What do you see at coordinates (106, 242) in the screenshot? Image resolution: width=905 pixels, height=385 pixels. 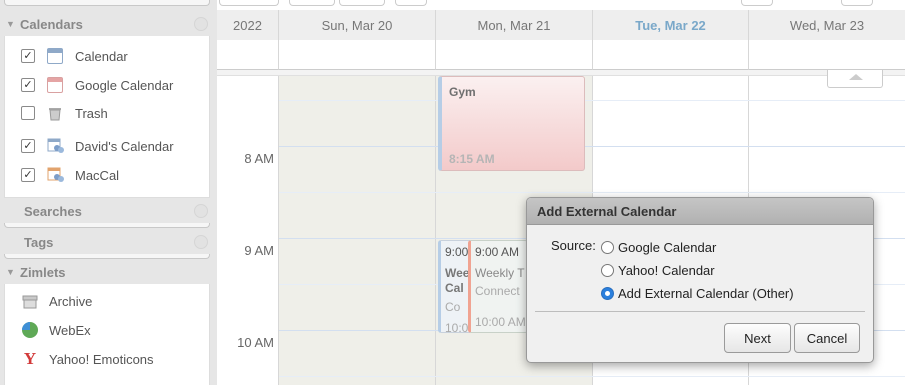 I see `tags-section-header: Tags` at bounding box center [106, 242].